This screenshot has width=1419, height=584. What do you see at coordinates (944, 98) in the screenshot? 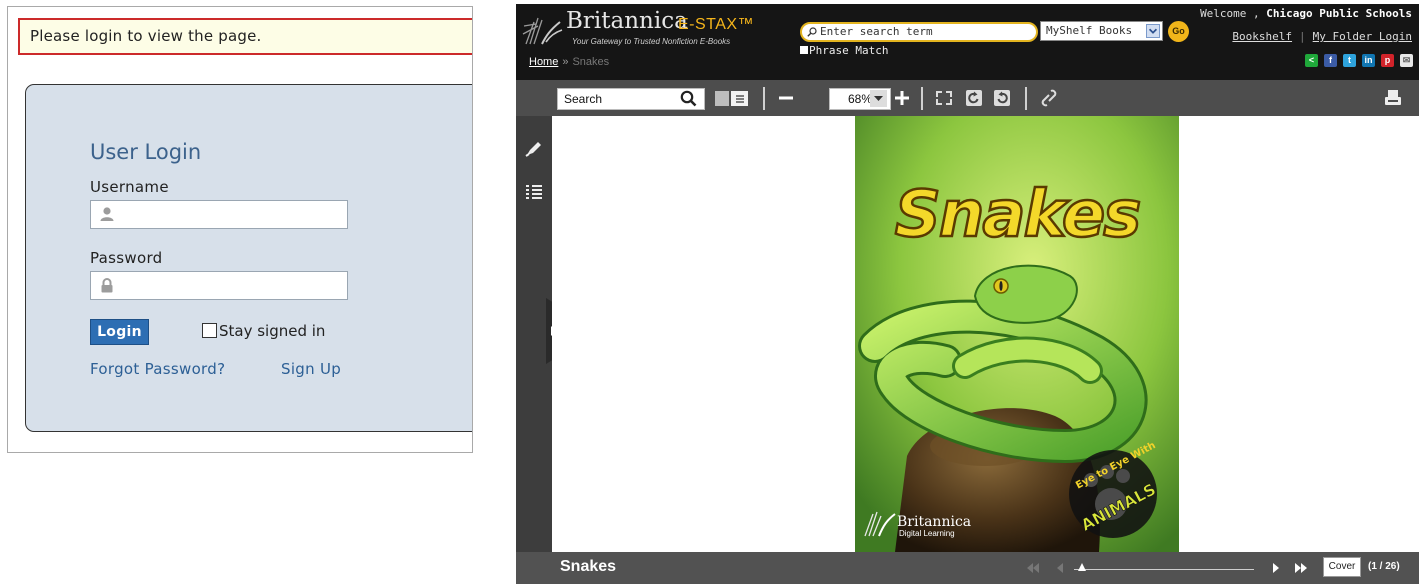
I see `fullscreen-icon` at bounding box center [944, 98].